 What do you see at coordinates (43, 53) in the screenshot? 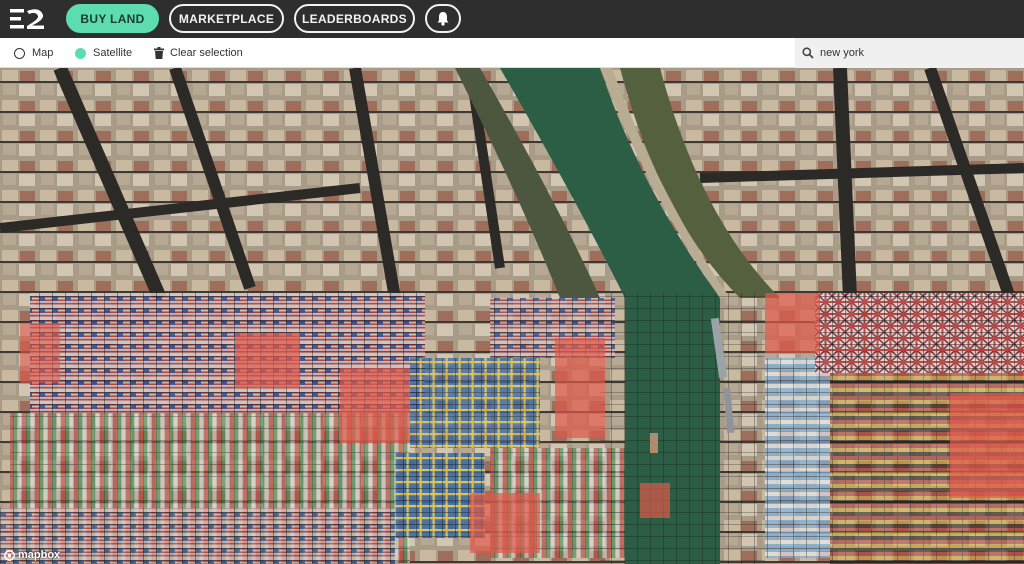
I see `map-view-label: Map` at bounding box center [43, 53].